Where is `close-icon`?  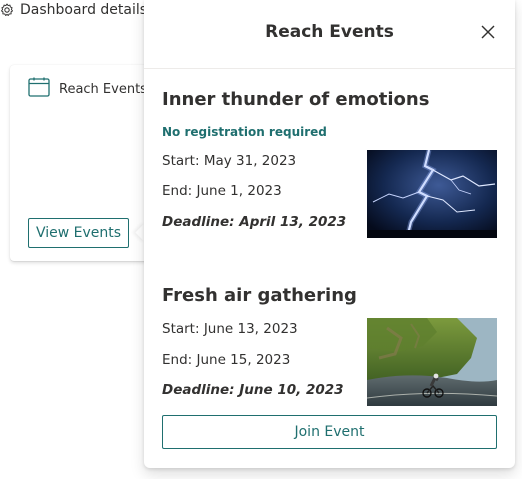
close-icon is located at coordinates (488, 33).